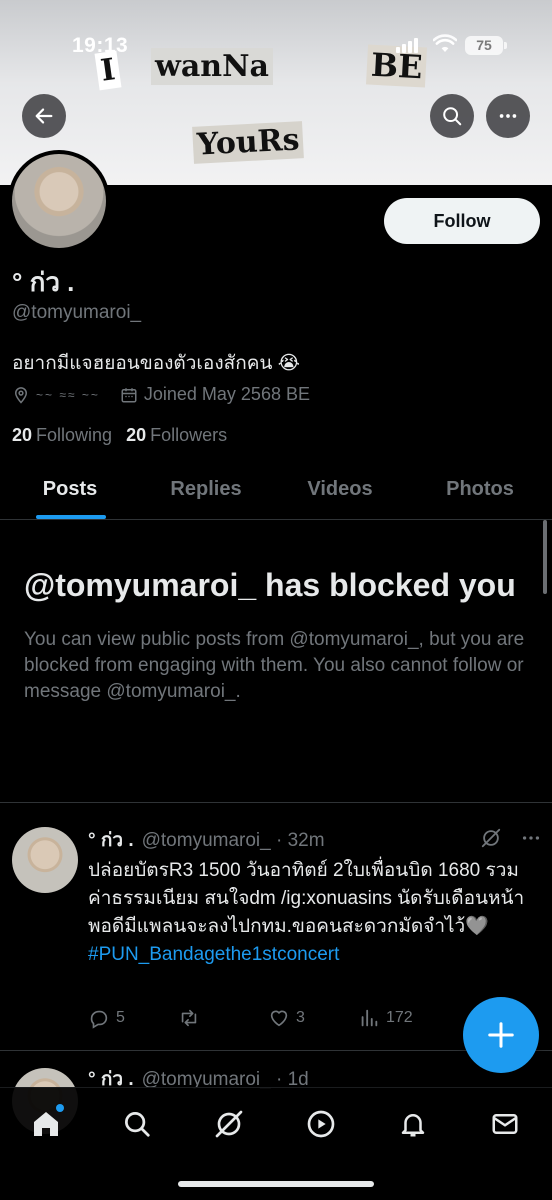 The width and height of the screenshot is (552, 1200). I want to click on divider, so click(276, 802).